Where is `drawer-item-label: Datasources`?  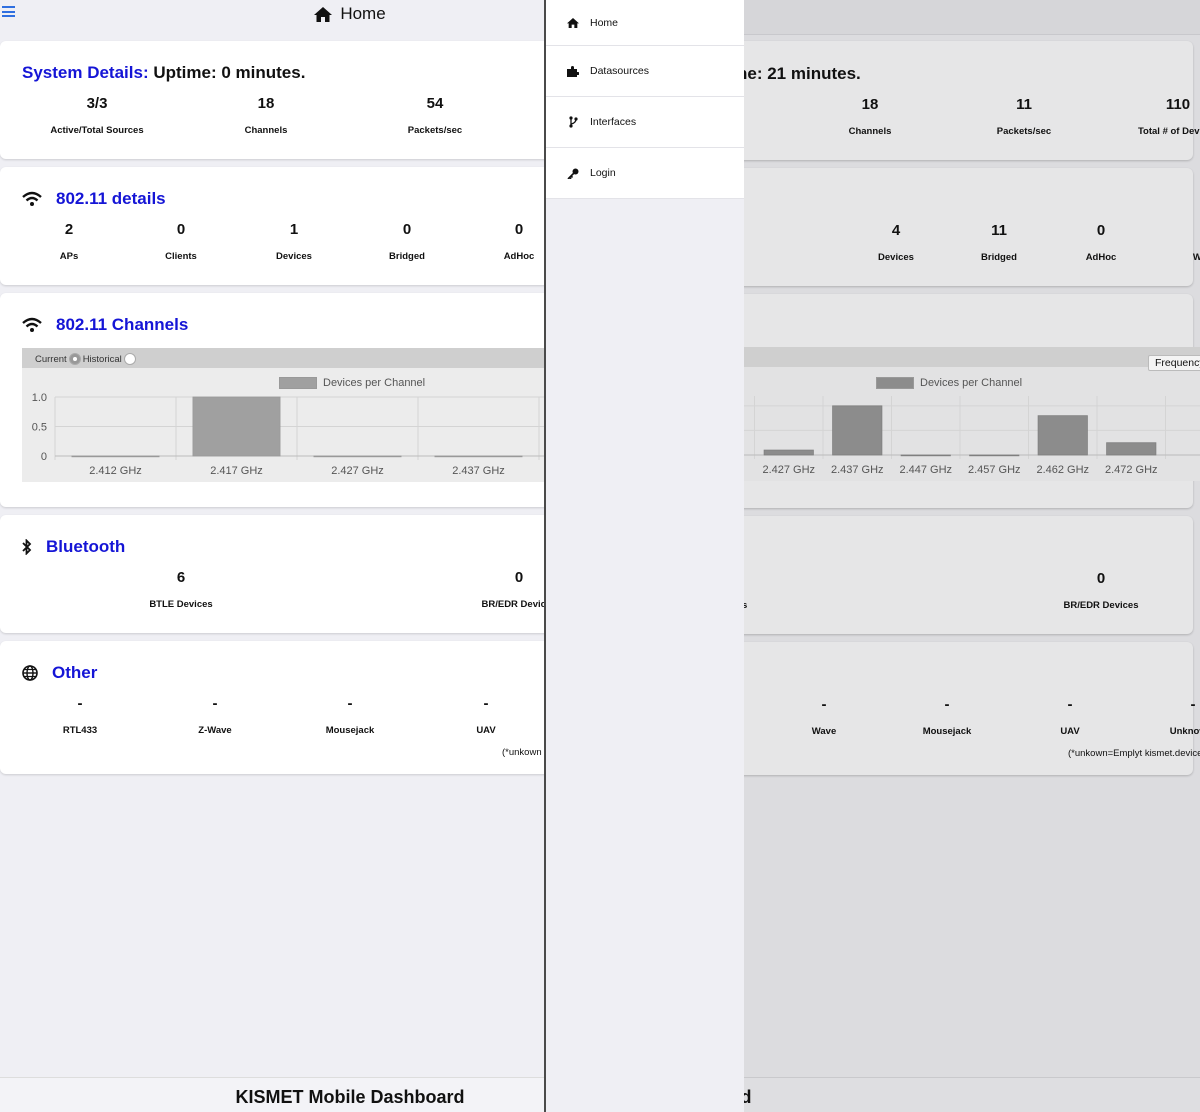 drawer-item-label: Datasources is located at coordinates (619, 71).